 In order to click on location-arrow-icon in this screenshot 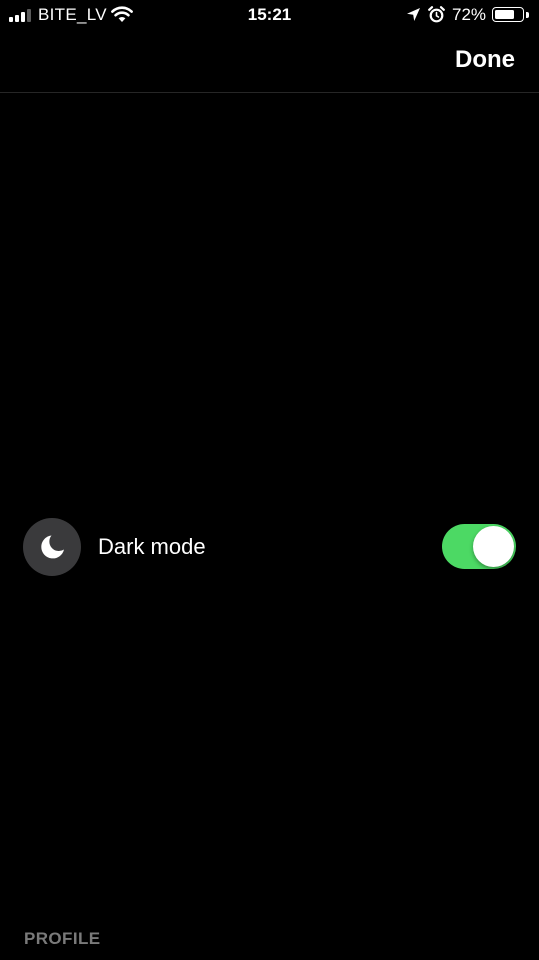, I will do `click(413, 14)`.